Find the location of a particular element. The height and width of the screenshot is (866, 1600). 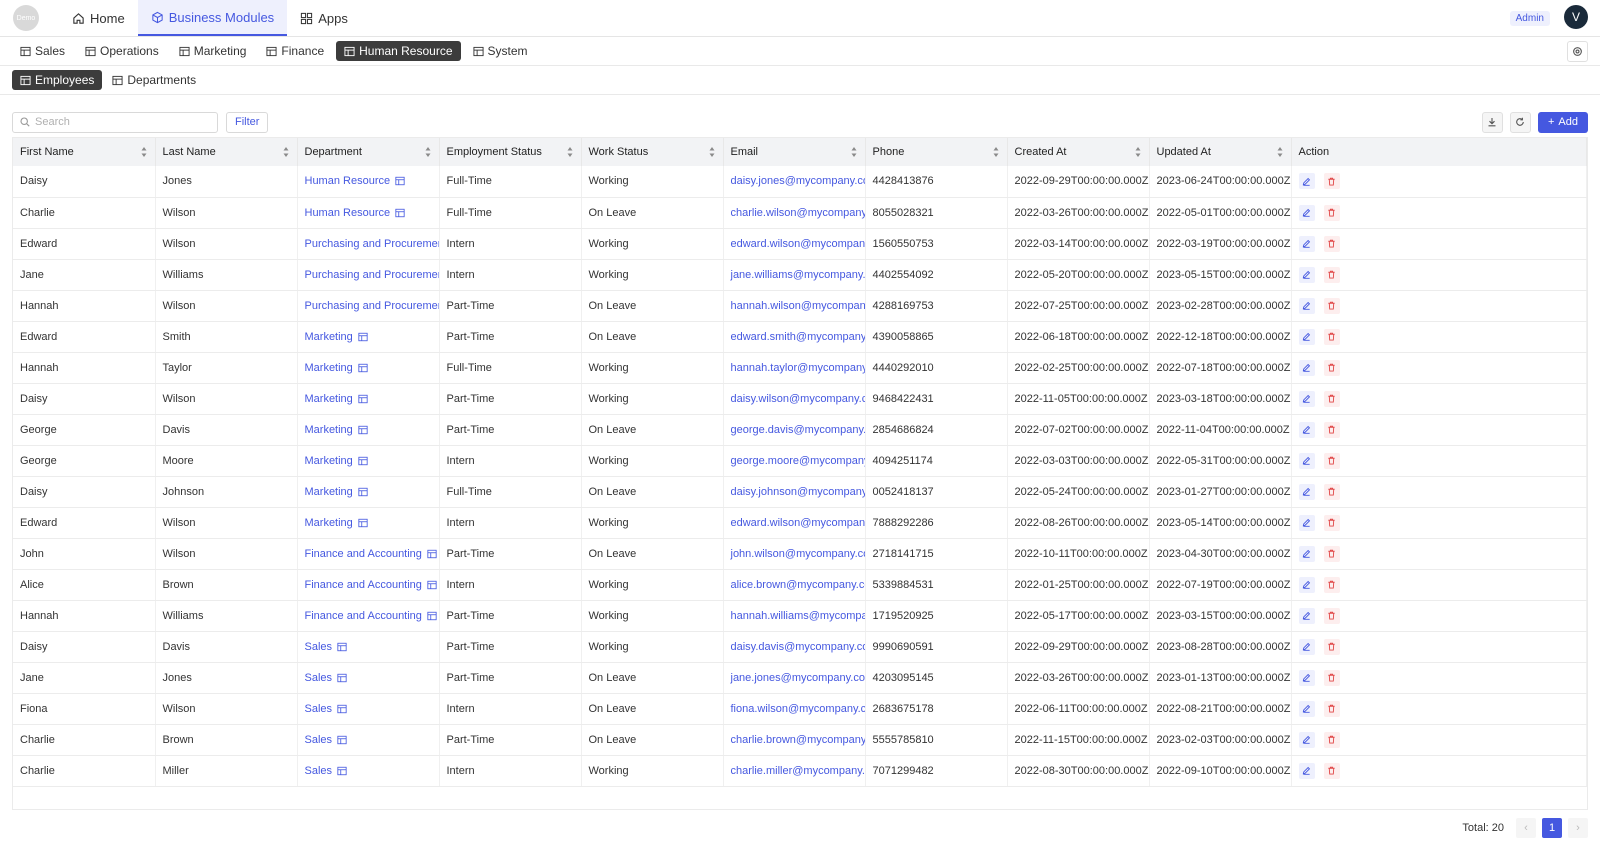

email-link: jane.williams@mycompany.com is located at coordinates (794, 275).